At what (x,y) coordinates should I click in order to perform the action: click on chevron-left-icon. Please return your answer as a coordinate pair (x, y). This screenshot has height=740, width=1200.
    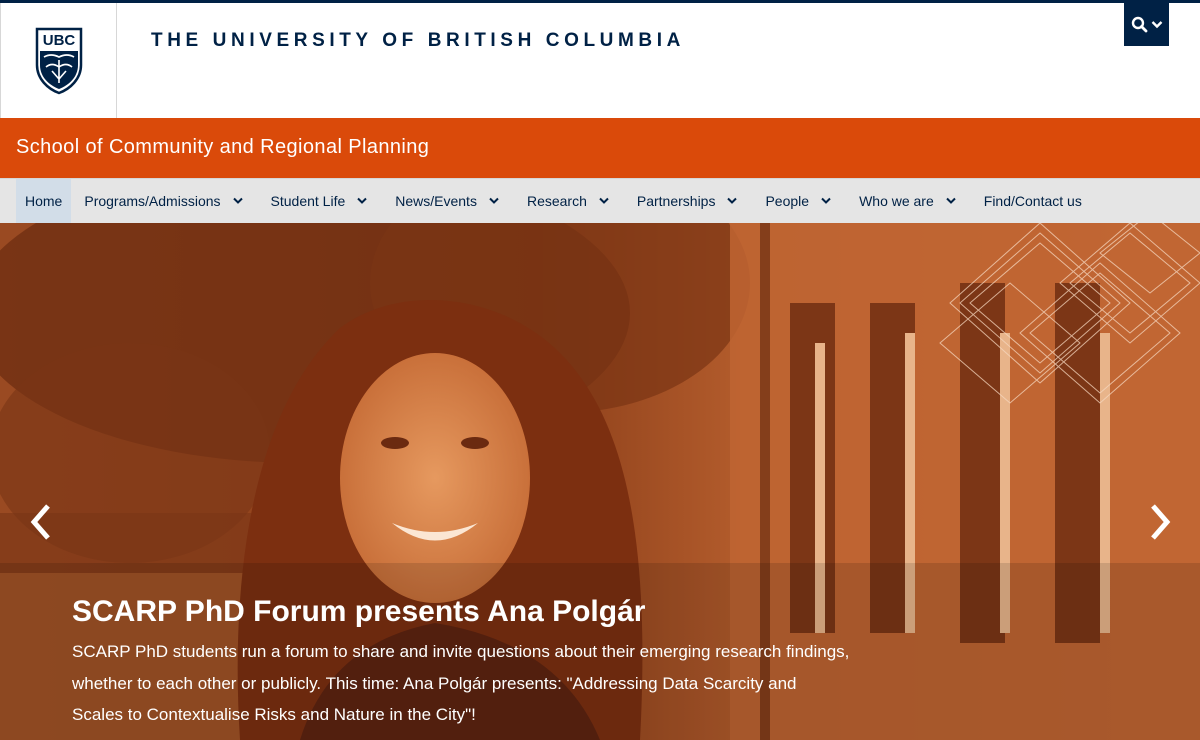
    Looking at the image, I should click on (40, 522).